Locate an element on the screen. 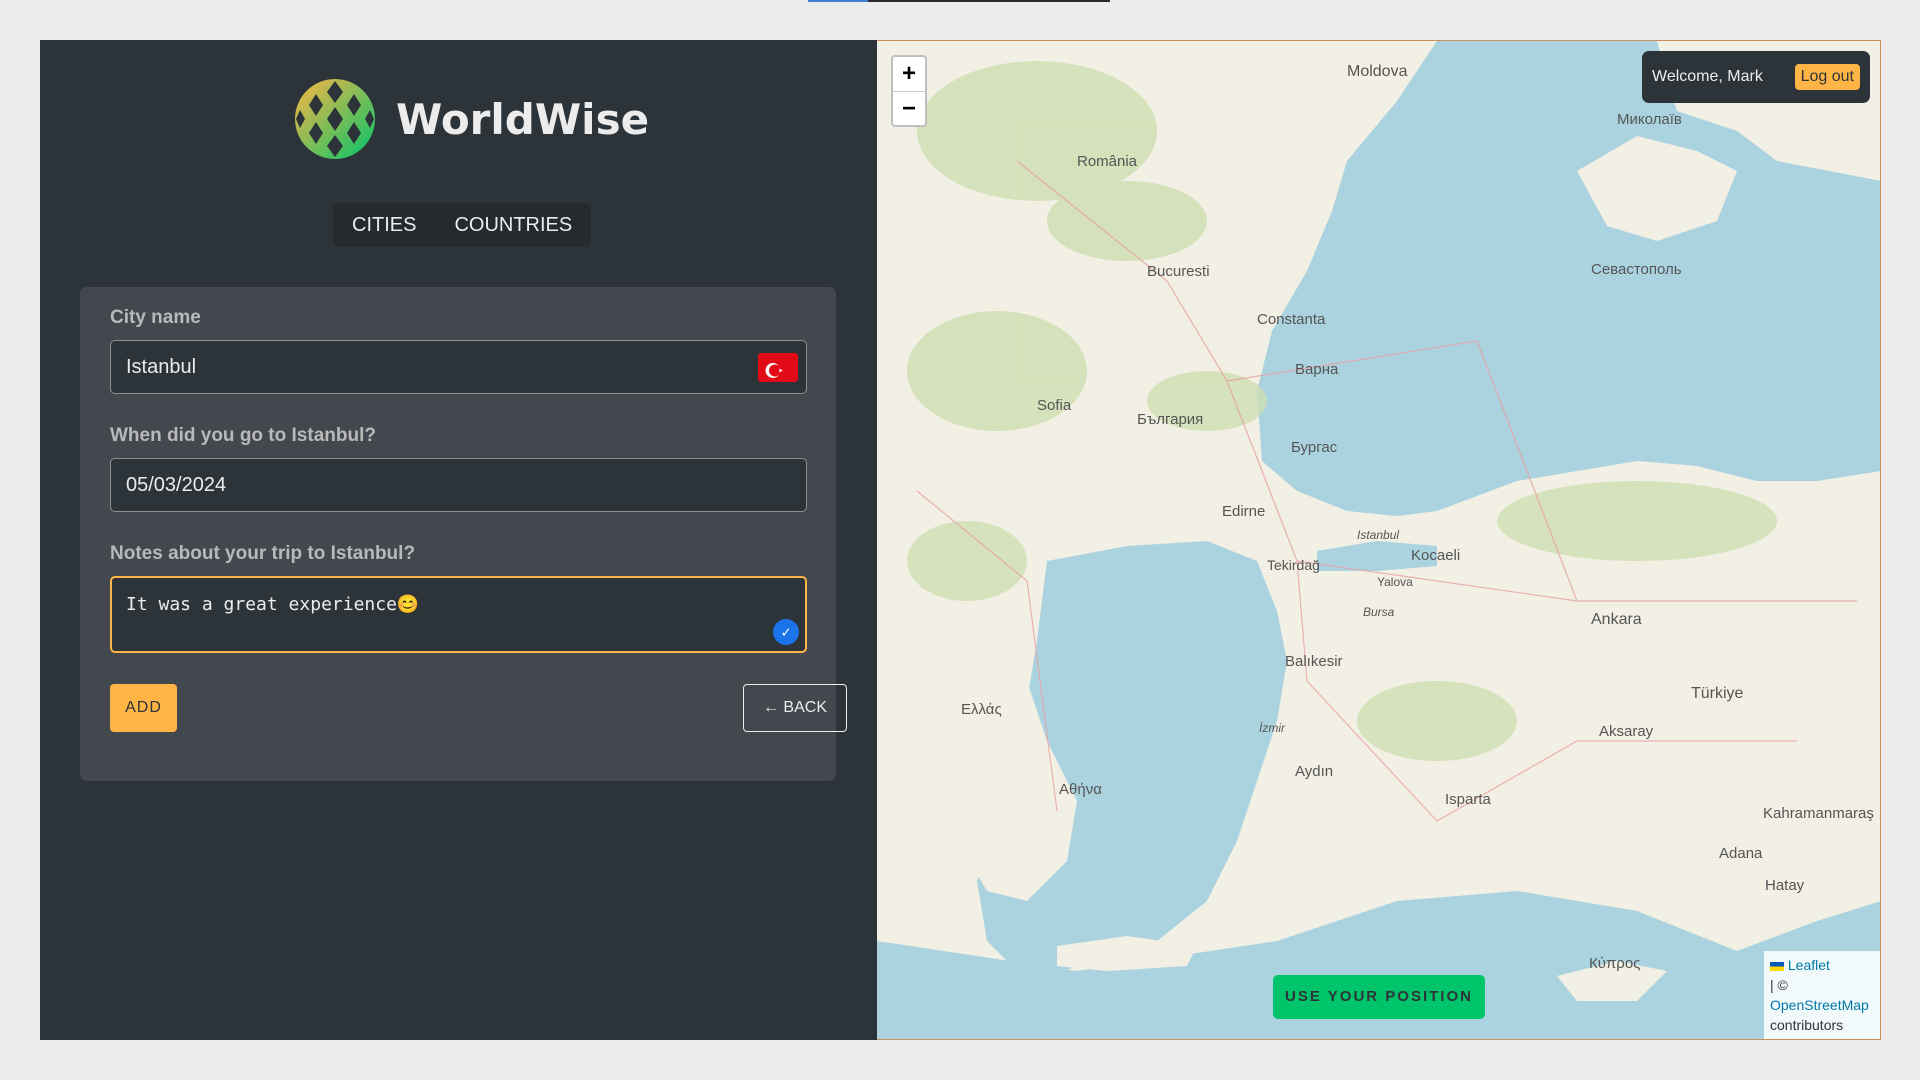 This screenshot has width=1920, height=1080. globe-logo-icon is located at coordinates (335, 119).